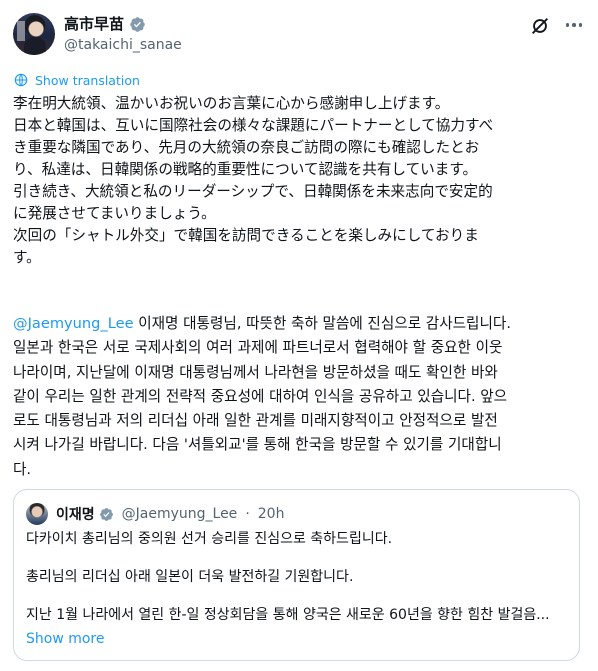 The height and width of the screenshot is (671, 598). Describe the element at coordinates (299, 35) in the screenshot. I see `tweet-header: 高市早苗 @takaichi_sanae` at that location.